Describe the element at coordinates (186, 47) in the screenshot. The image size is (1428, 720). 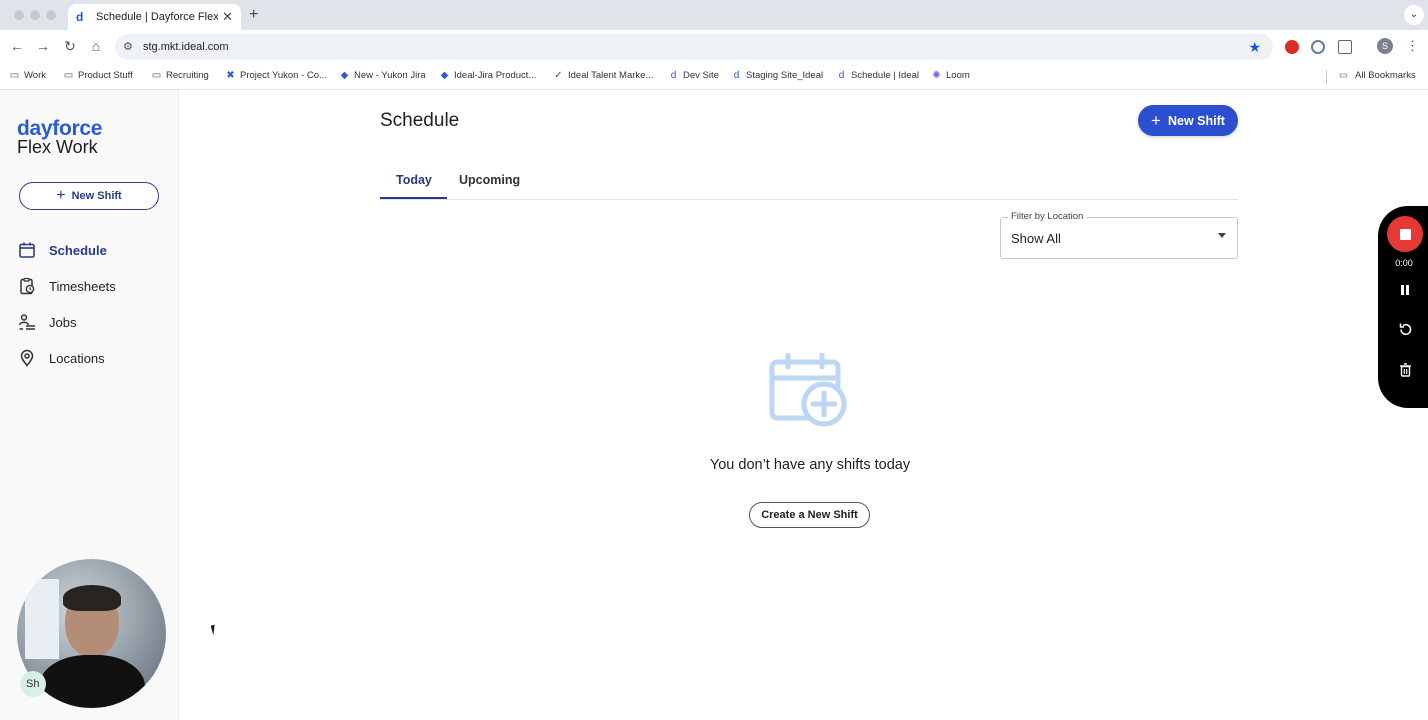
I see `url-text: stg.mkt.ideal.com` at that location.